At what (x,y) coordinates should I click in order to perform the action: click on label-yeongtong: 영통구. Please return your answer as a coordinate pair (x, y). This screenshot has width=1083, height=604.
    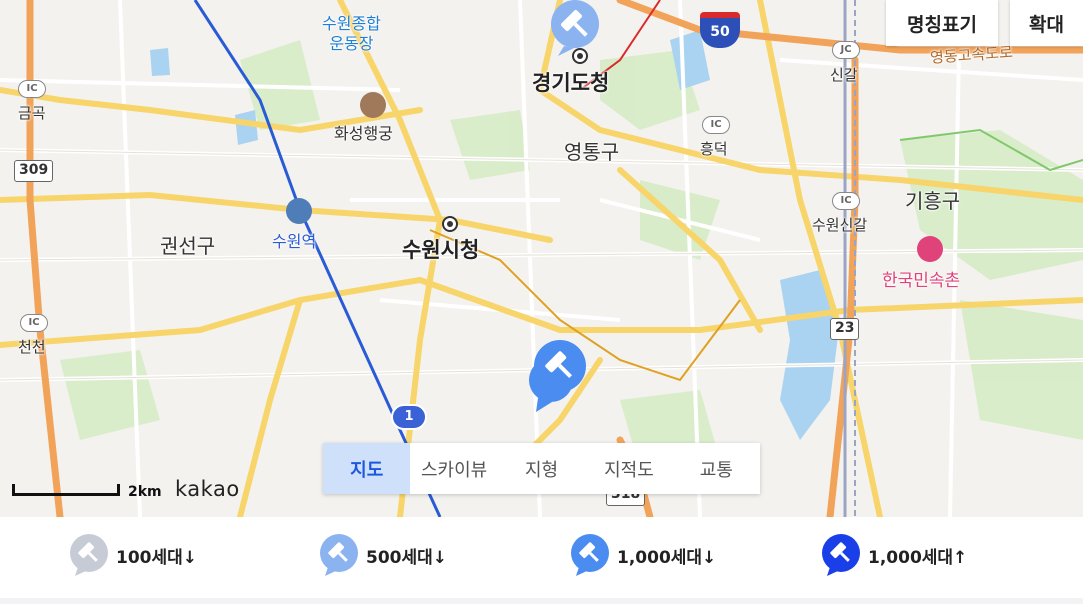
    Looking at the image, I should click on (592, 152).